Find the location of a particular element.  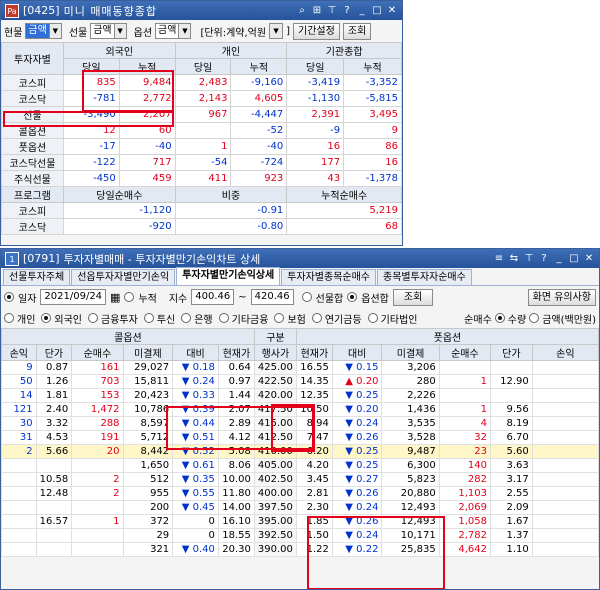

put-cell: 3,535 is located at coordinates (410, 423).